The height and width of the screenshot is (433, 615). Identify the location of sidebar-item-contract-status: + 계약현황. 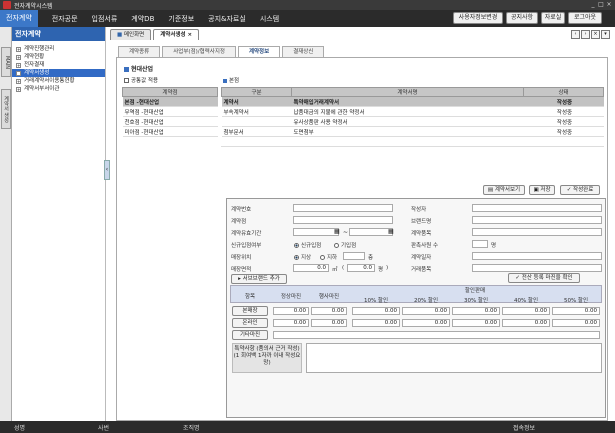
(58, 57).